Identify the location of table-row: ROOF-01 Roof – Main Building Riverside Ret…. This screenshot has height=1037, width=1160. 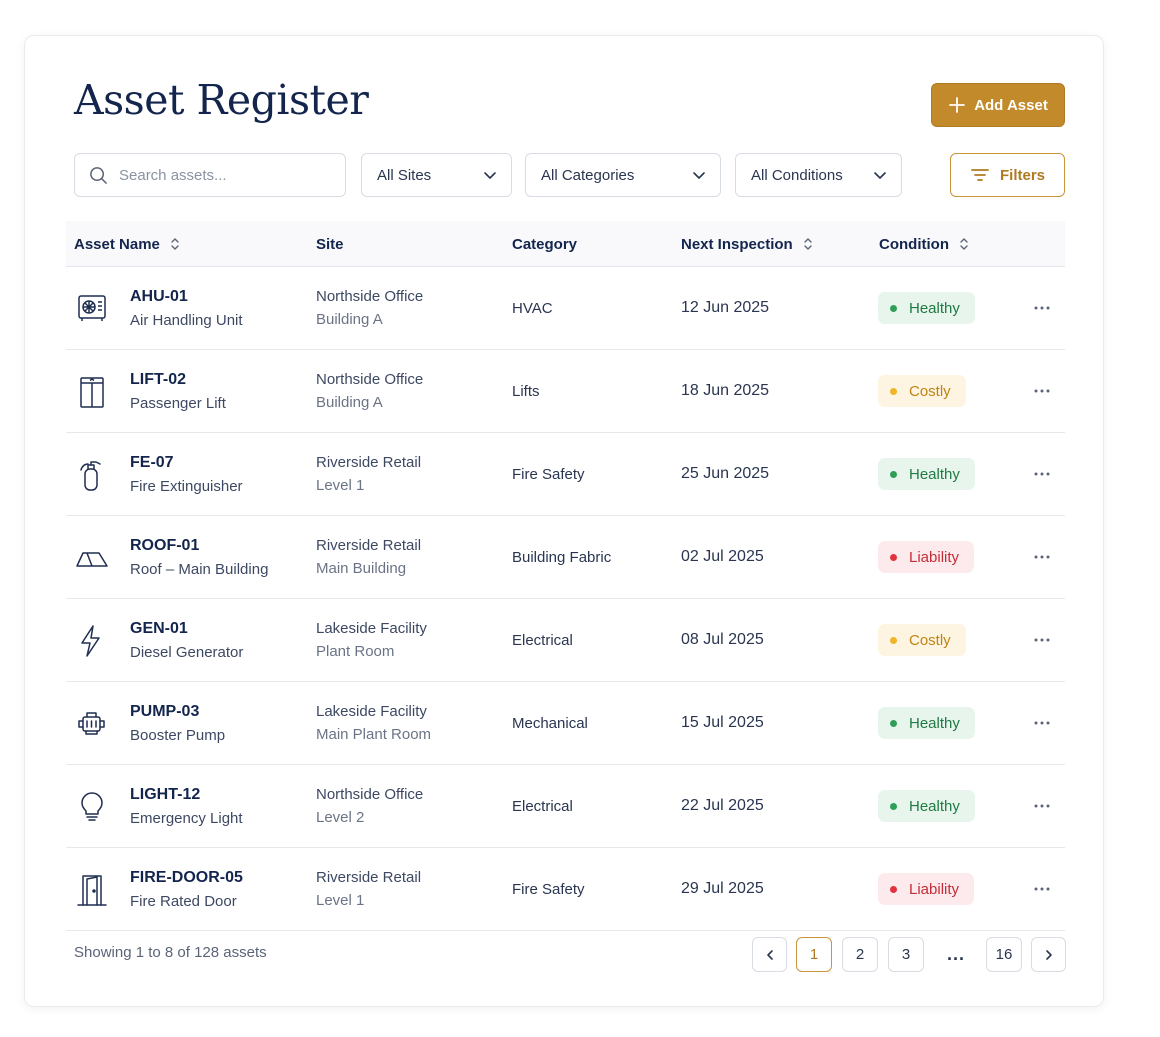
(565, 557).